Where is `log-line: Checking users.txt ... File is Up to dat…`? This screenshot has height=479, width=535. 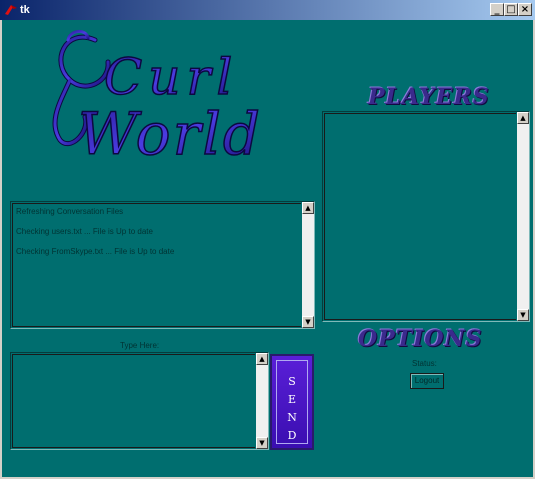
log-line: Checking users.txt ... File is Up to dat… is located at coordinates (84, 231).